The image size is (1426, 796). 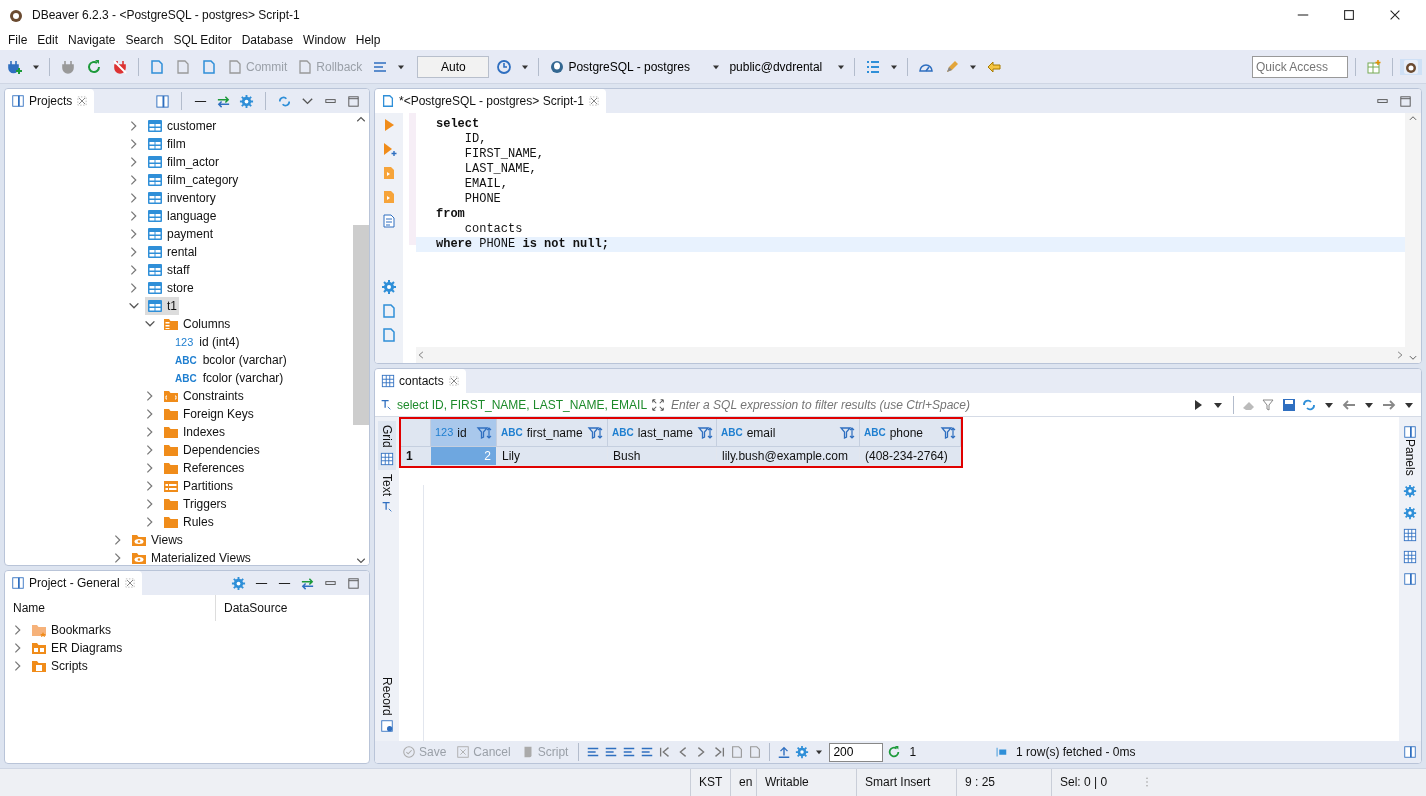 I want to click on results-tab: contacts, so click(x=420, y=381).